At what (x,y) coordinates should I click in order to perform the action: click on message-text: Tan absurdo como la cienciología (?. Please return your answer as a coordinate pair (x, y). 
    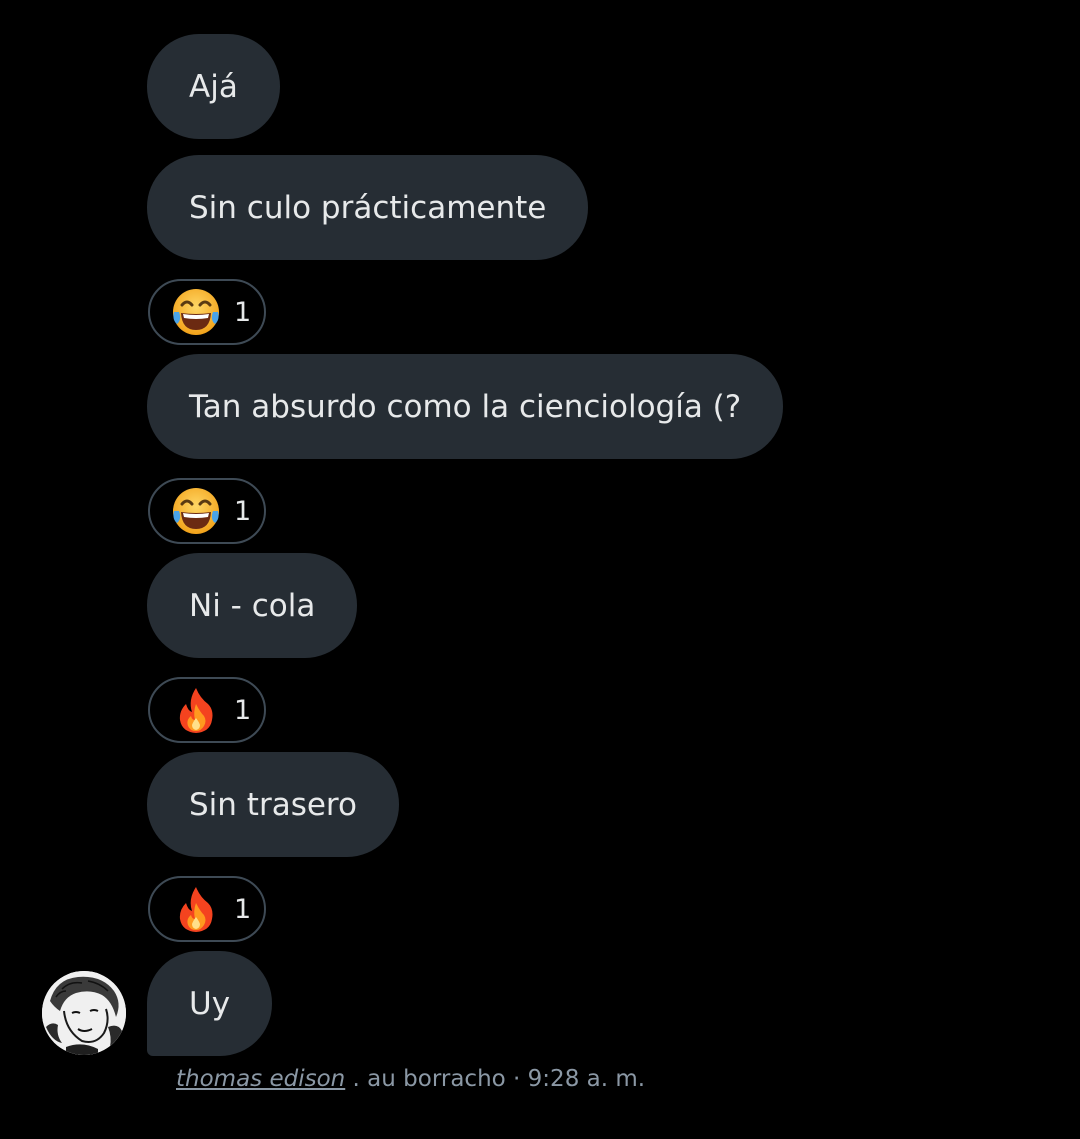
    Looking at the image, I should click on (465, 406).